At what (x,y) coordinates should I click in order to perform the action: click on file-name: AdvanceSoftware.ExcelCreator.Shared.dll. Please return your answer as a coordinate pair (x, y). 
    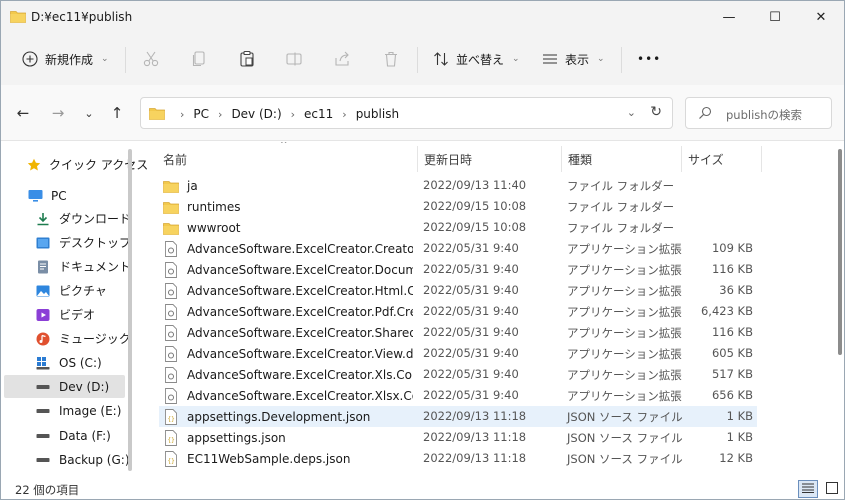
    Looking at the image, I should click on (300, 333).